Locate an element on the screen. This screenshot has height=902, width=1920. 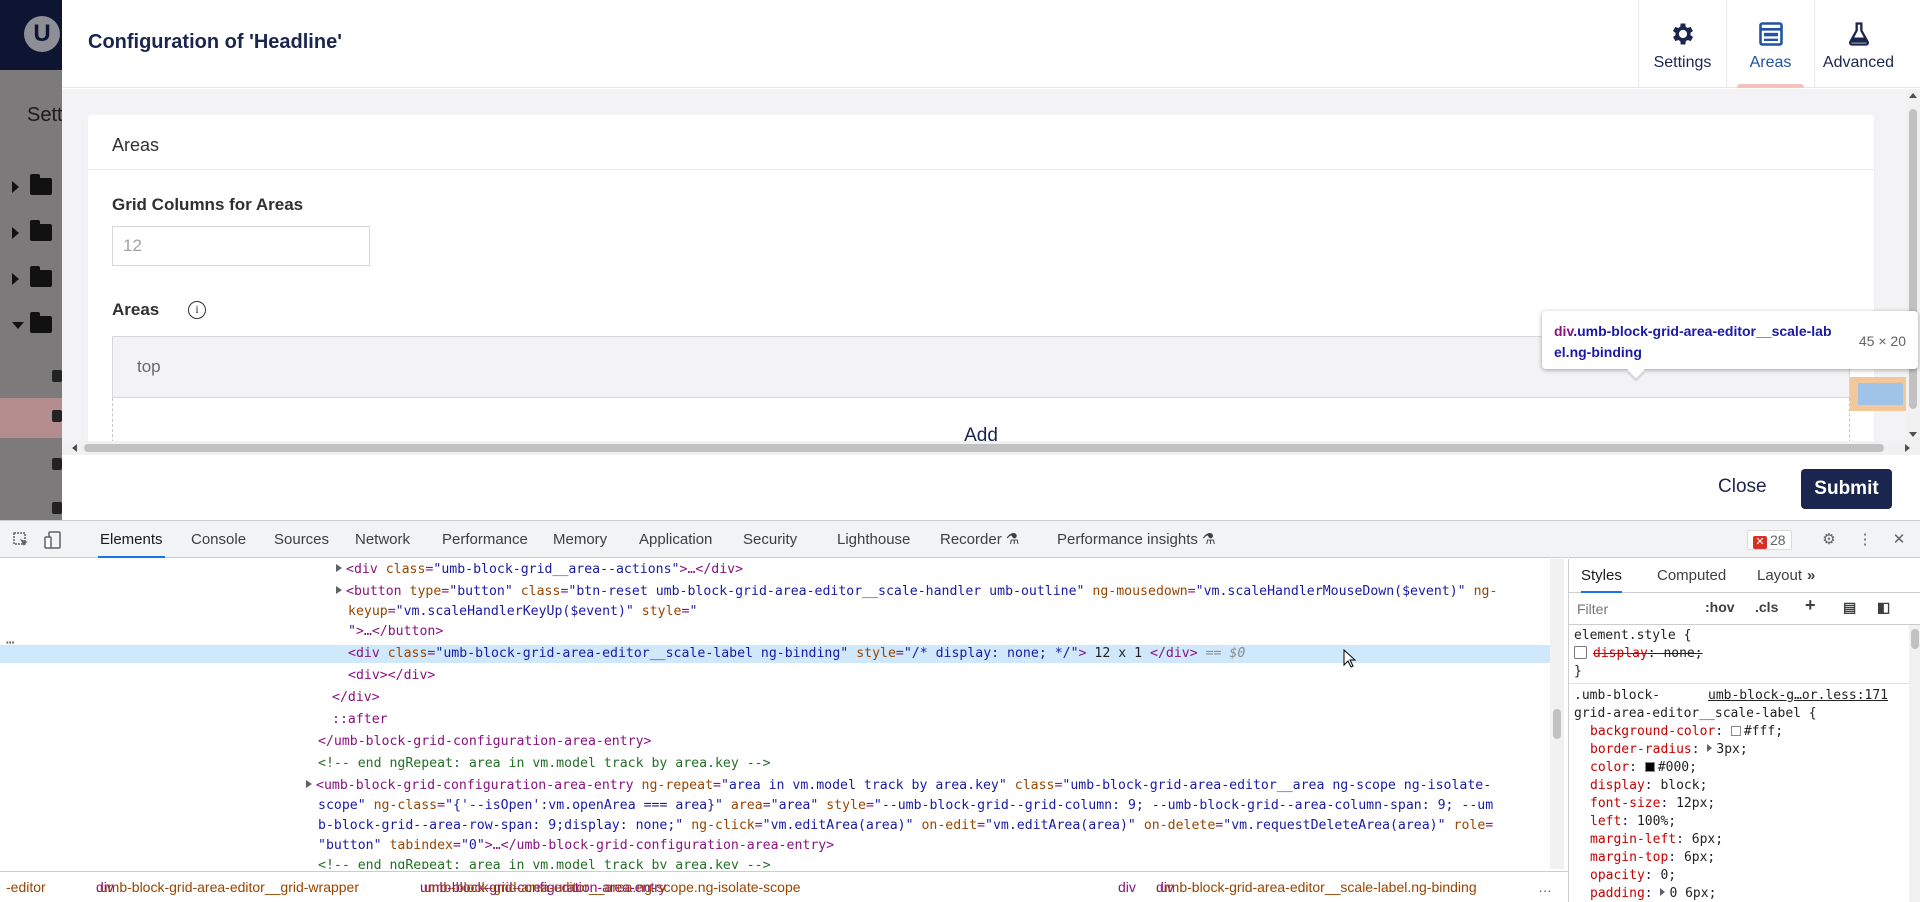
hov-toggle: :hov is located at coordinates (1720, 607).